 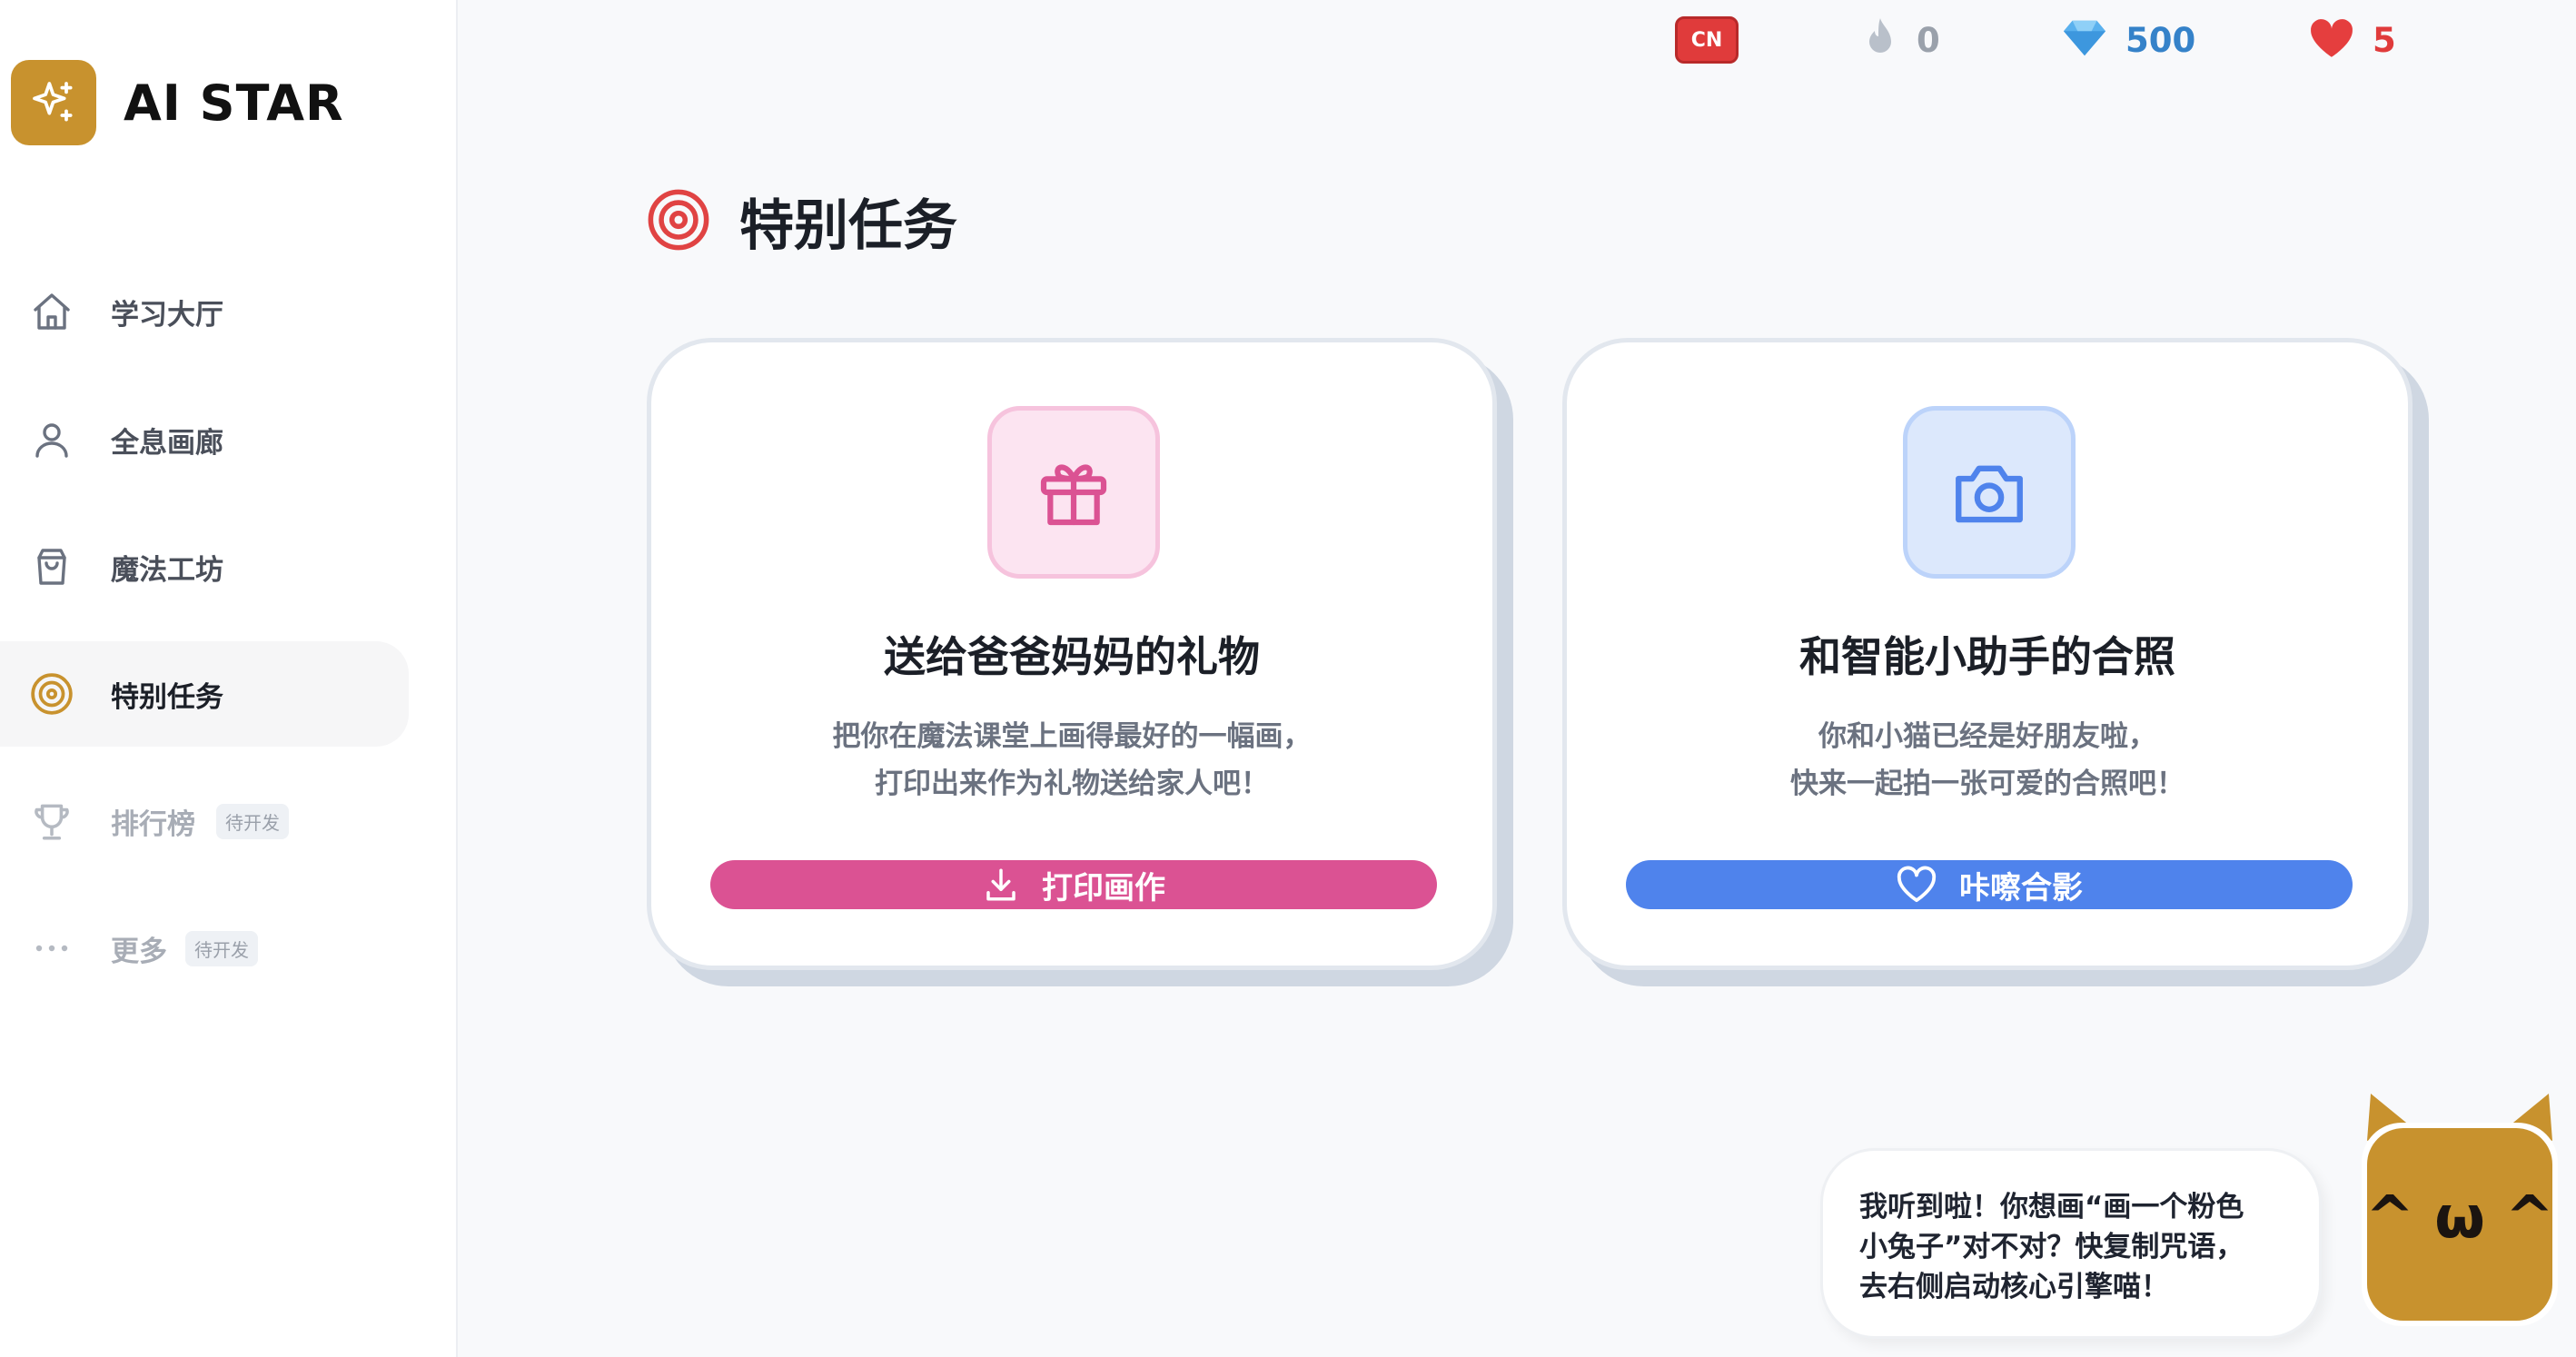 I want to click on card-description-line: 打印出来作为礼物送给家人吧！, so click(x=1072, y=784).